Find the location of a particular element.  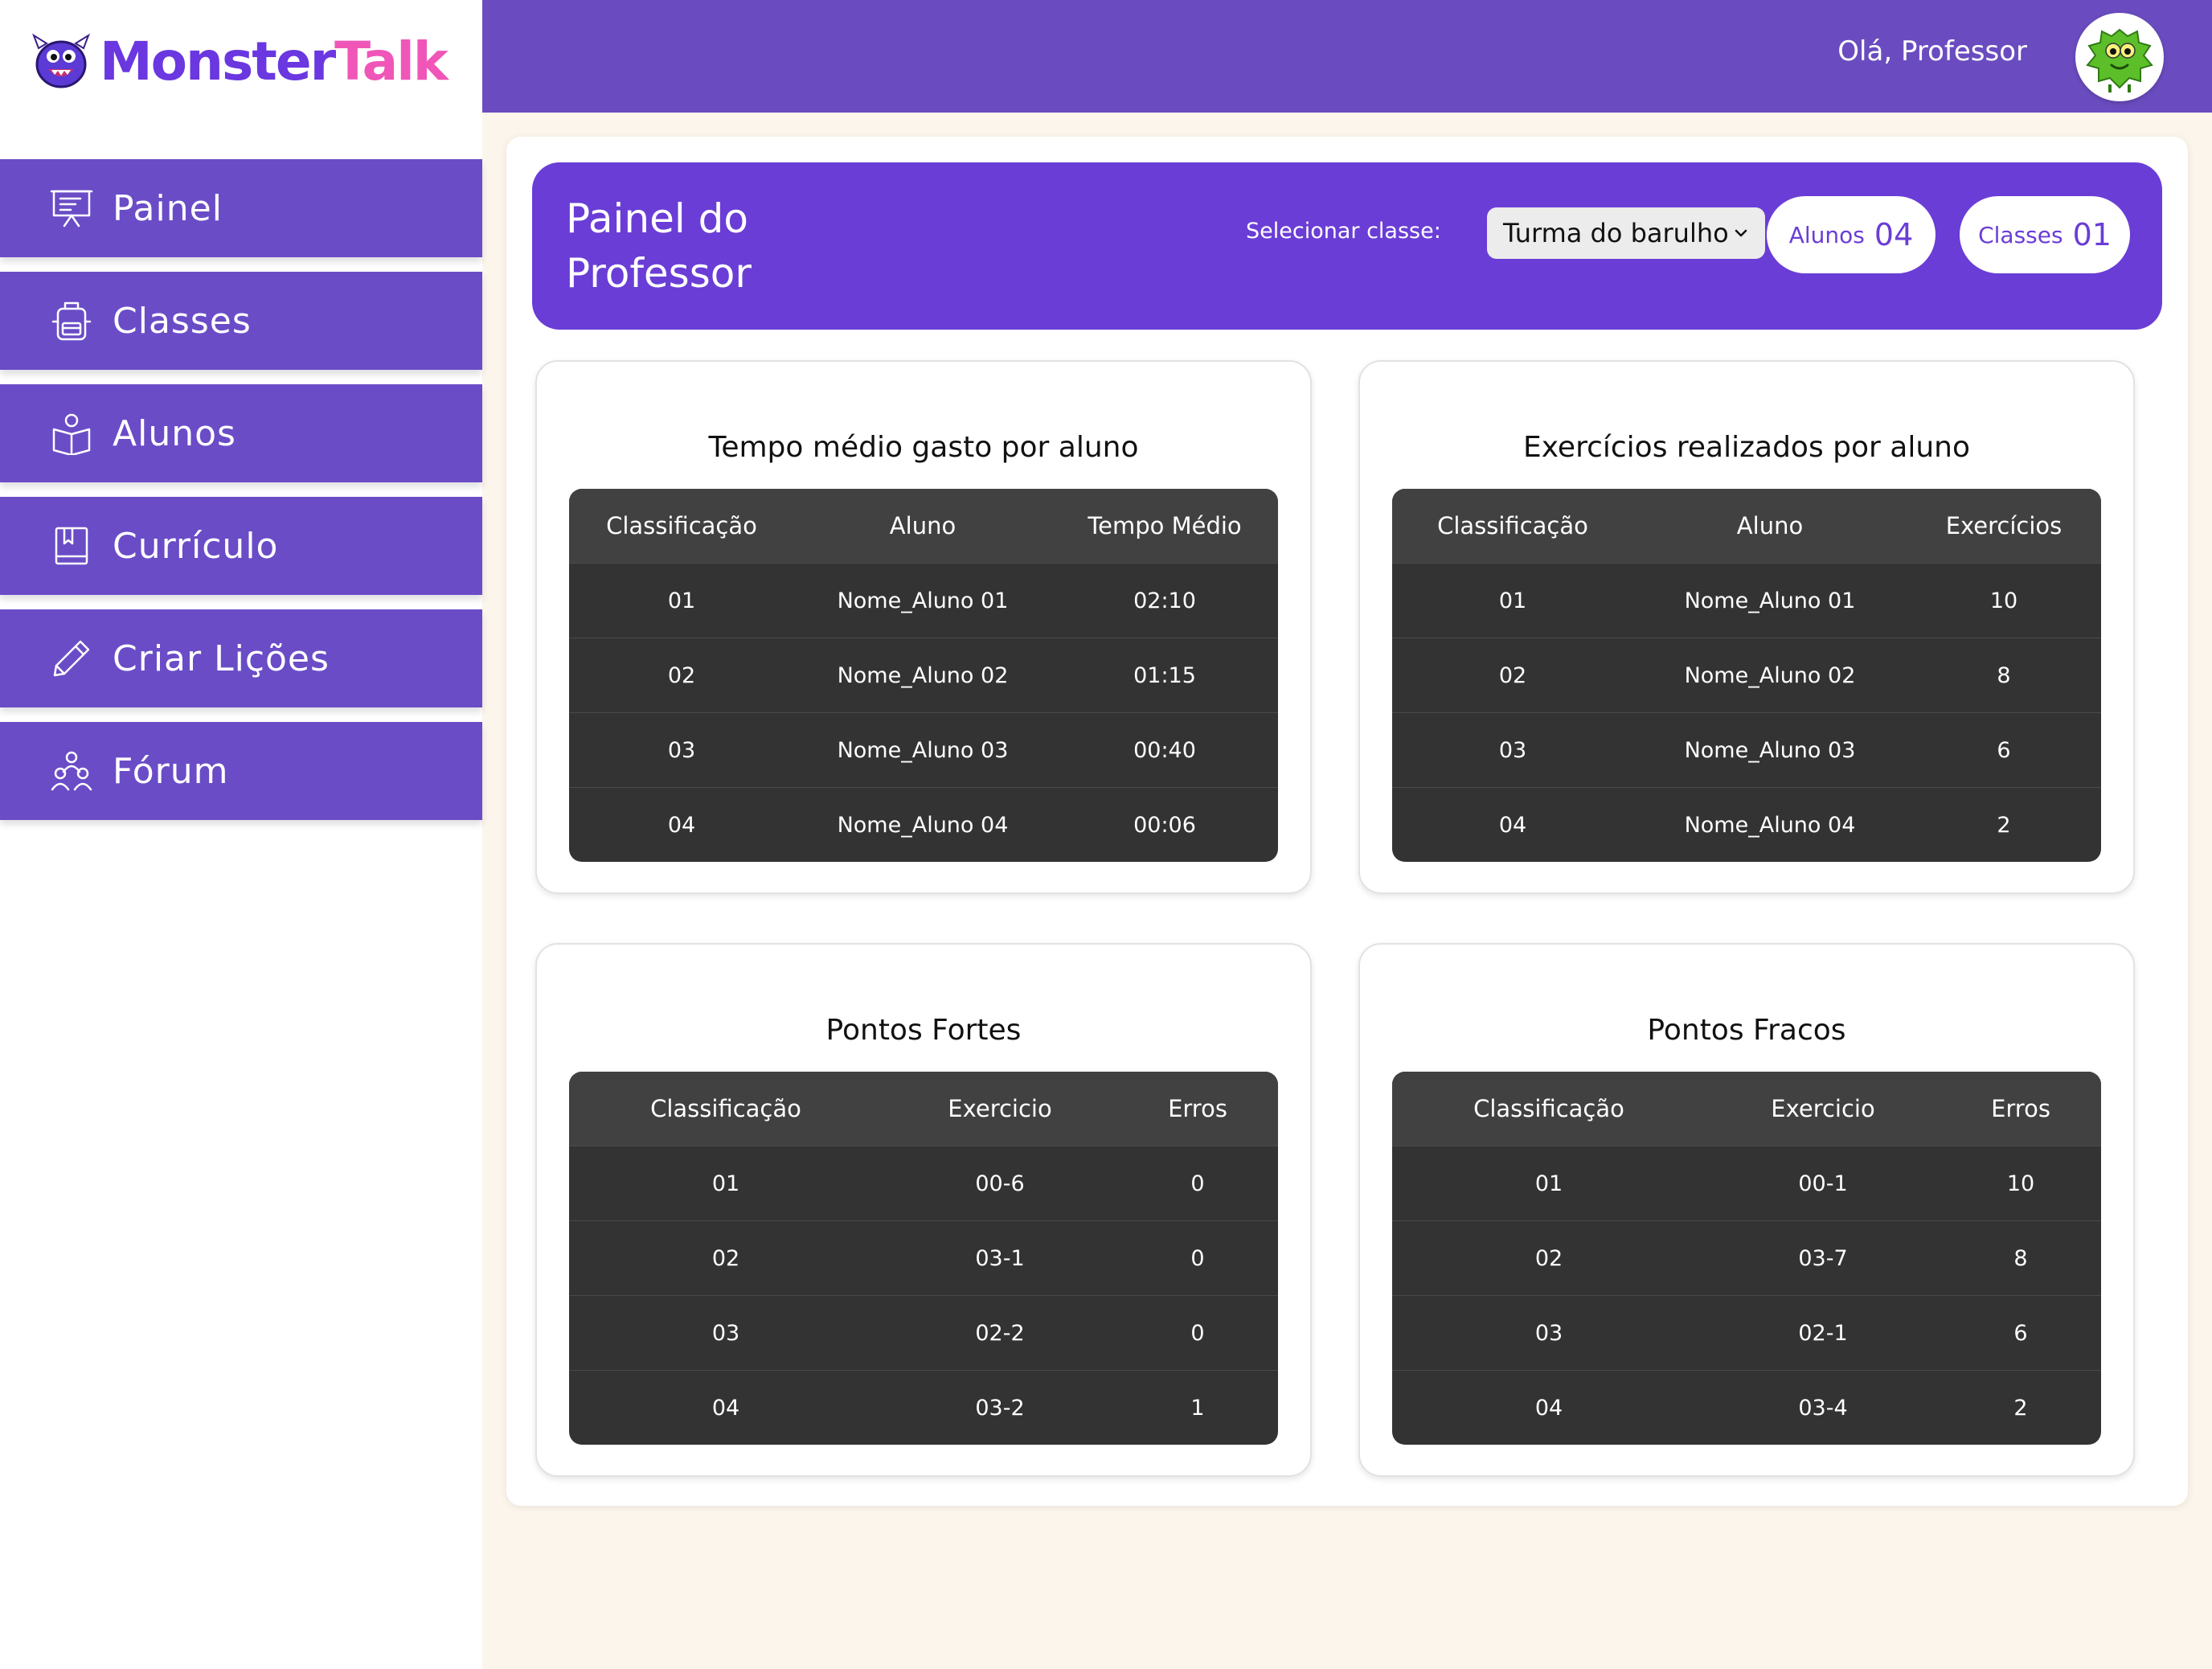

sidebar-item-forum: Fórum is located at coordinates (241, 771).